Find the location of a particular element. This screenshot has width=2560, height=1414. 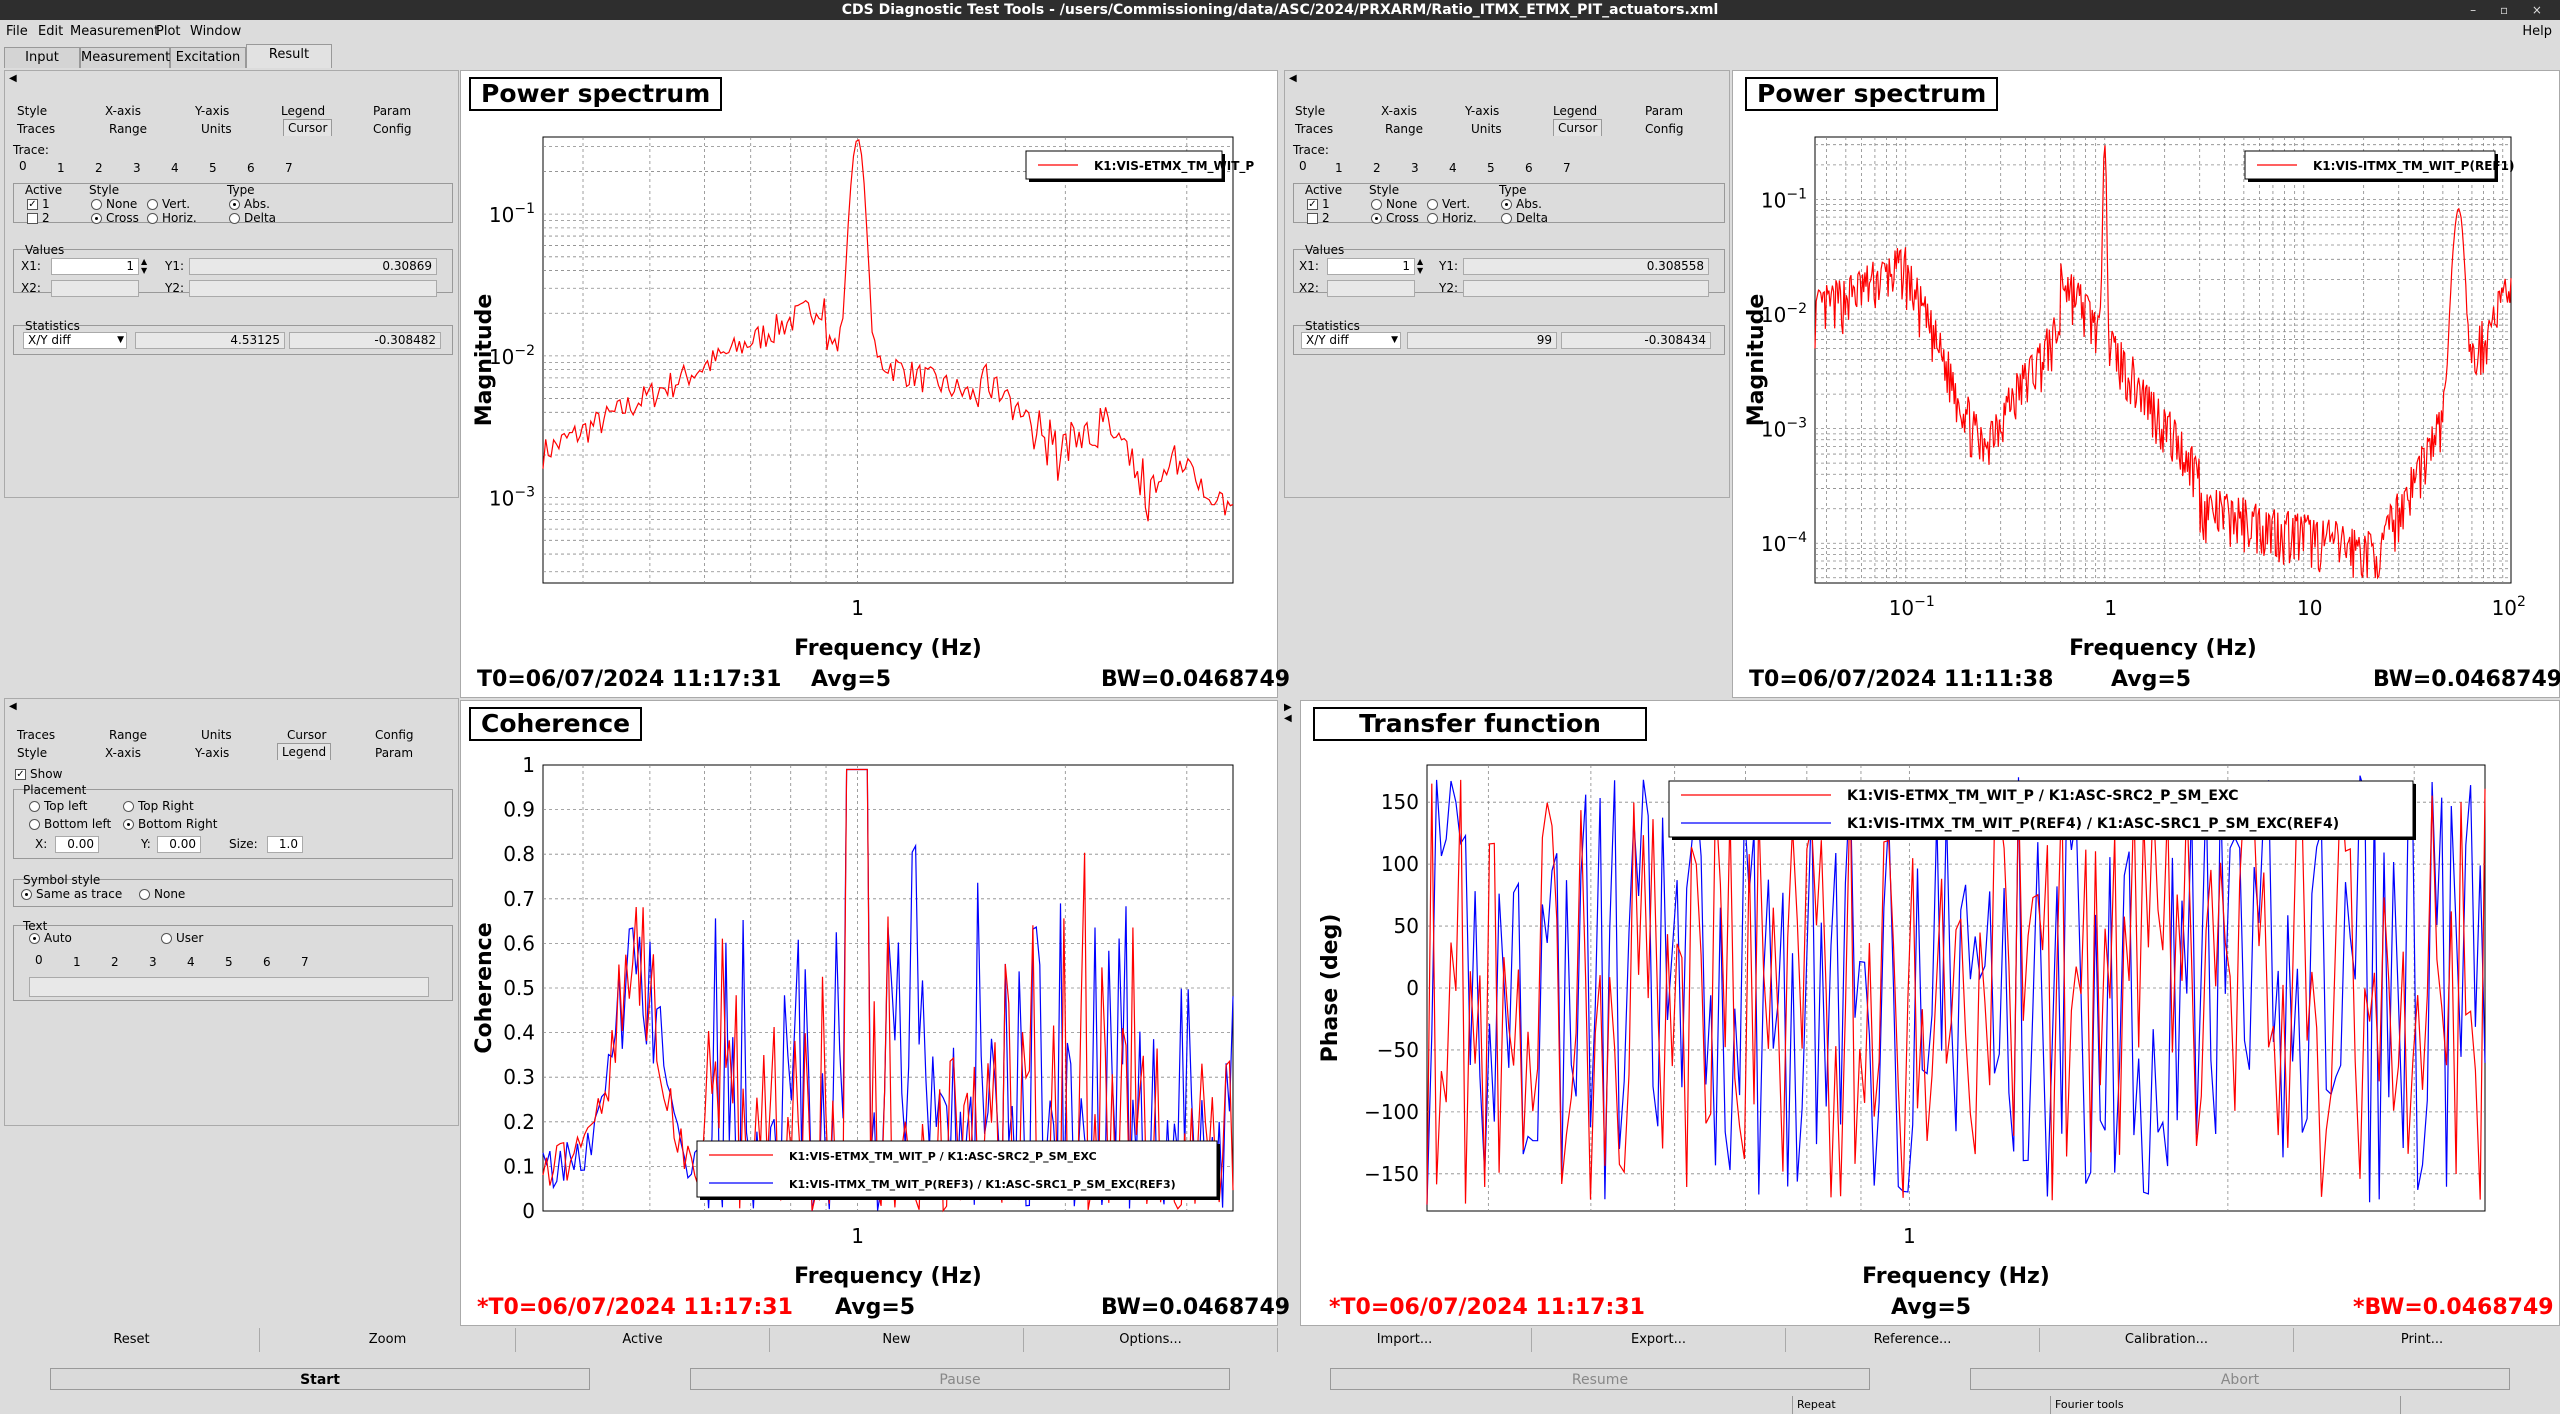

active-button: Active is located at coordinates (643, 1340).